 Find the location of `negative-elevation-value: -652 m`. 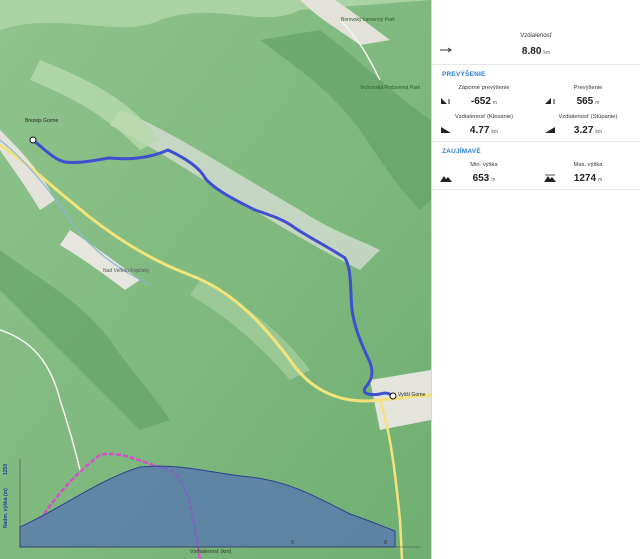

negative-elevation-value: -652 m is located at coordinates (484, 101).